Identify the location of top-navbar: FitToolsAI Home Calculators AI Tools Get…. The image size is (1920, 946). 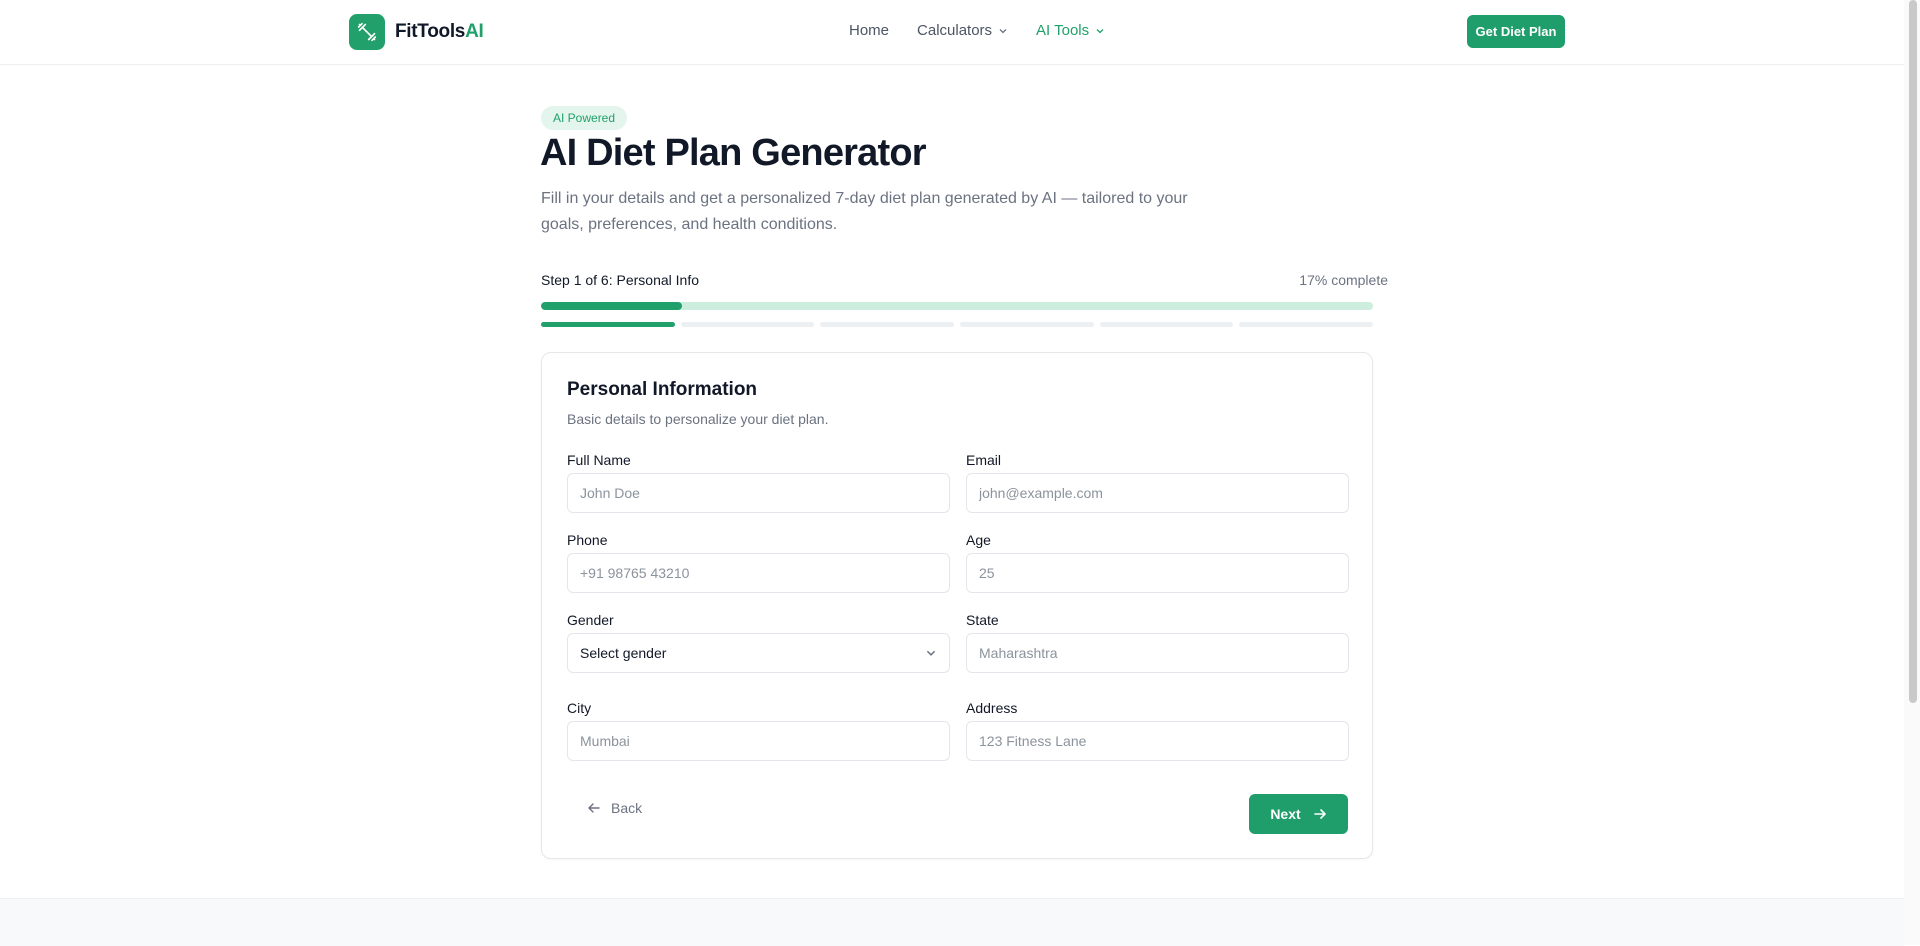
(952, 32).